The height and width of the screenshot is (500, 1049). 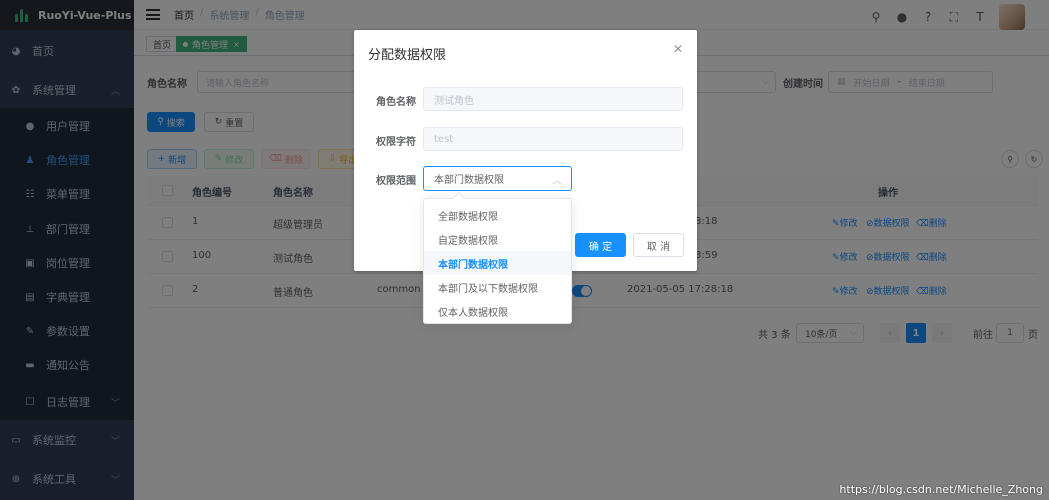 What do you see at coordinates (941, 489) in the screenshot?
I see `watermark: https://blog.csdn.net/Michelle_Zhong` at bounding box center [941, 489].